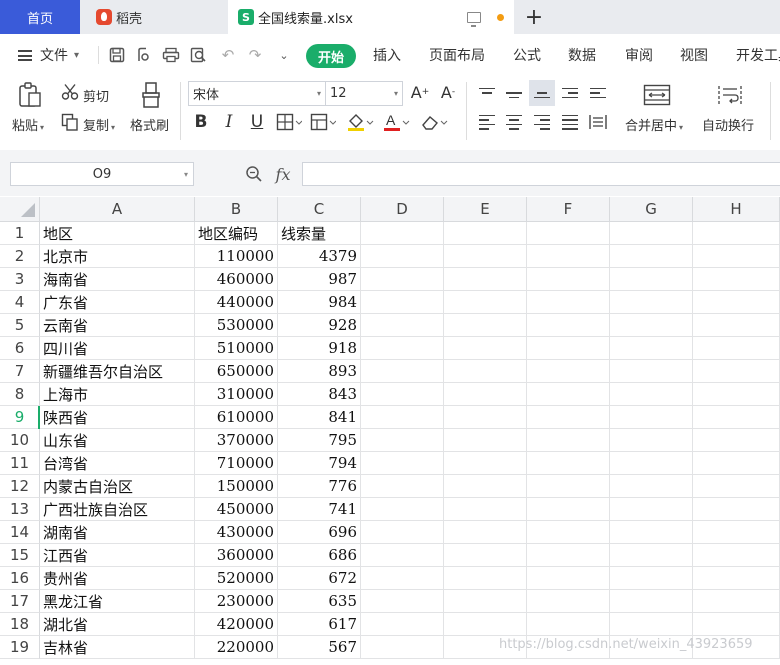  What do you see at coordinates (568, 209) in the screenshot?
I see `column-header-f: F` at bounding box center [568, 209].